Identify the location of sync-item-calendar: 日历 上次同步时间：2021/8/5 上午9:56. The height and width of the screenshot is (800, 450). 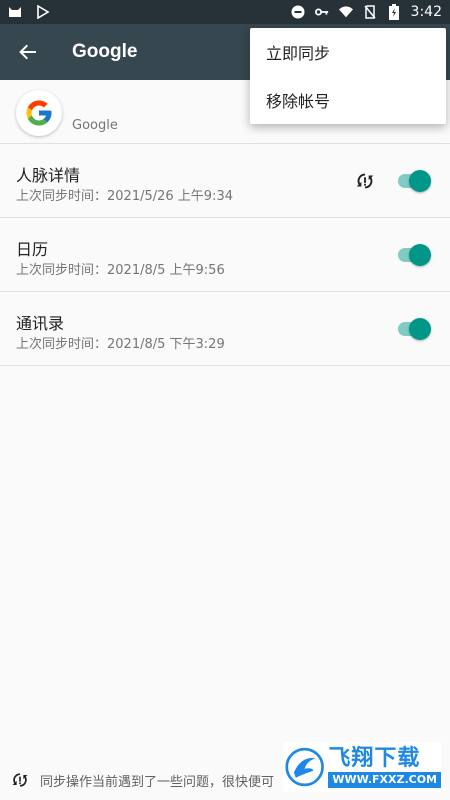
(225, 255).